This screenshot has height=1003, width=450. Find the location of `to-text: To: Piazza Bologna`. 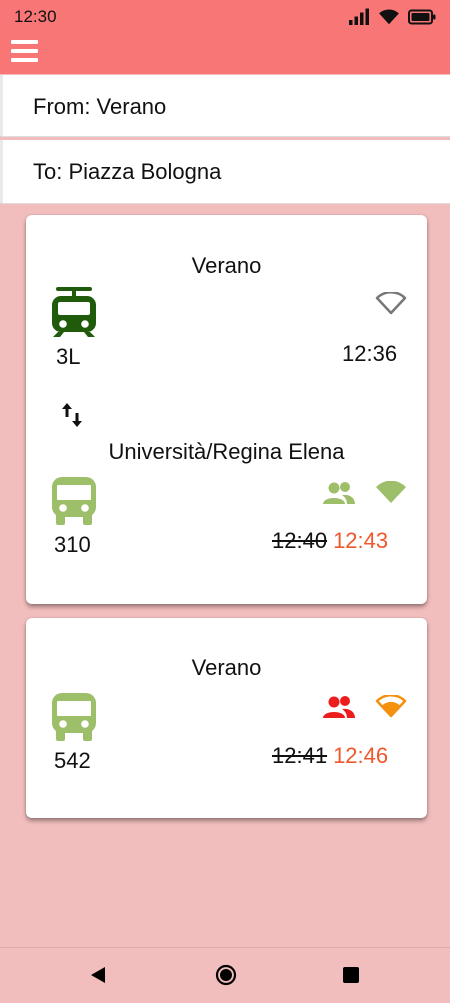

to-text: To: Piazza Bologna is located at coordinates (127, 171).